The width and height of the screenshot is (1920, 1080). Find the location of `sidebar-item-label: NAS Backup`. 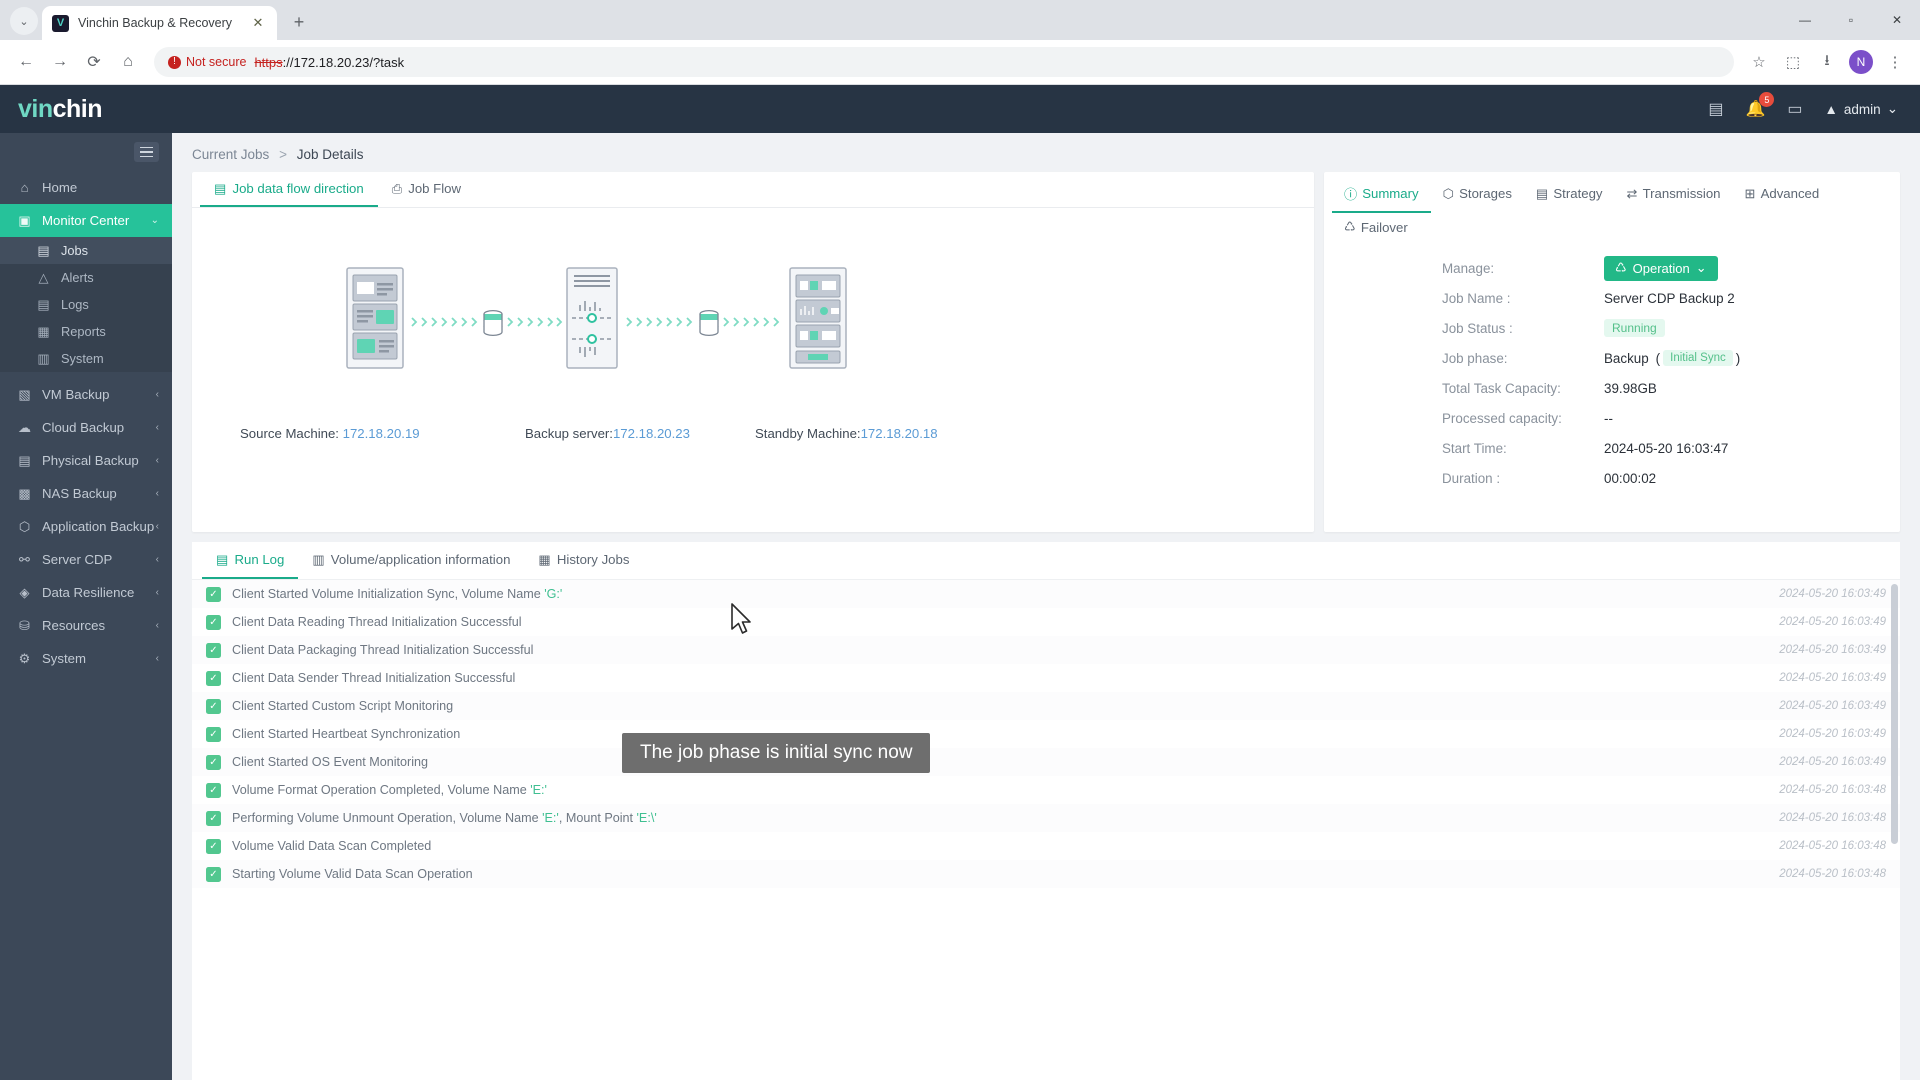

sidebar-item-label: NAS Backup is located at coordinates (79, 493).